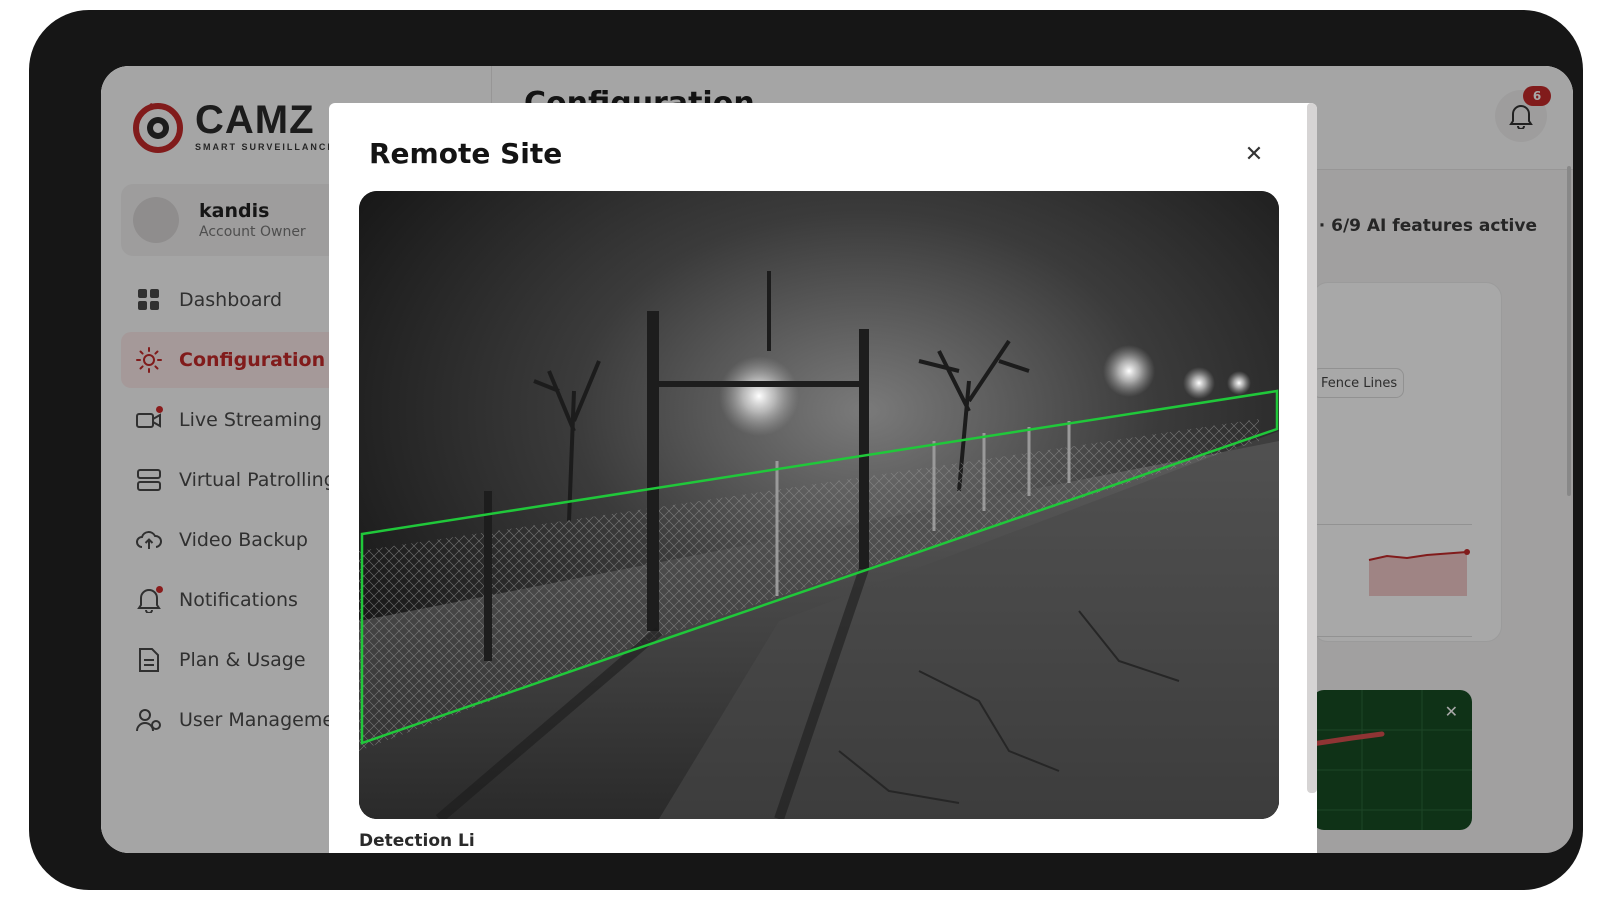 The width and height of the screenshot is (1600, 900). I want to click on detection-section-label: Detection Li, so click(417, 841).